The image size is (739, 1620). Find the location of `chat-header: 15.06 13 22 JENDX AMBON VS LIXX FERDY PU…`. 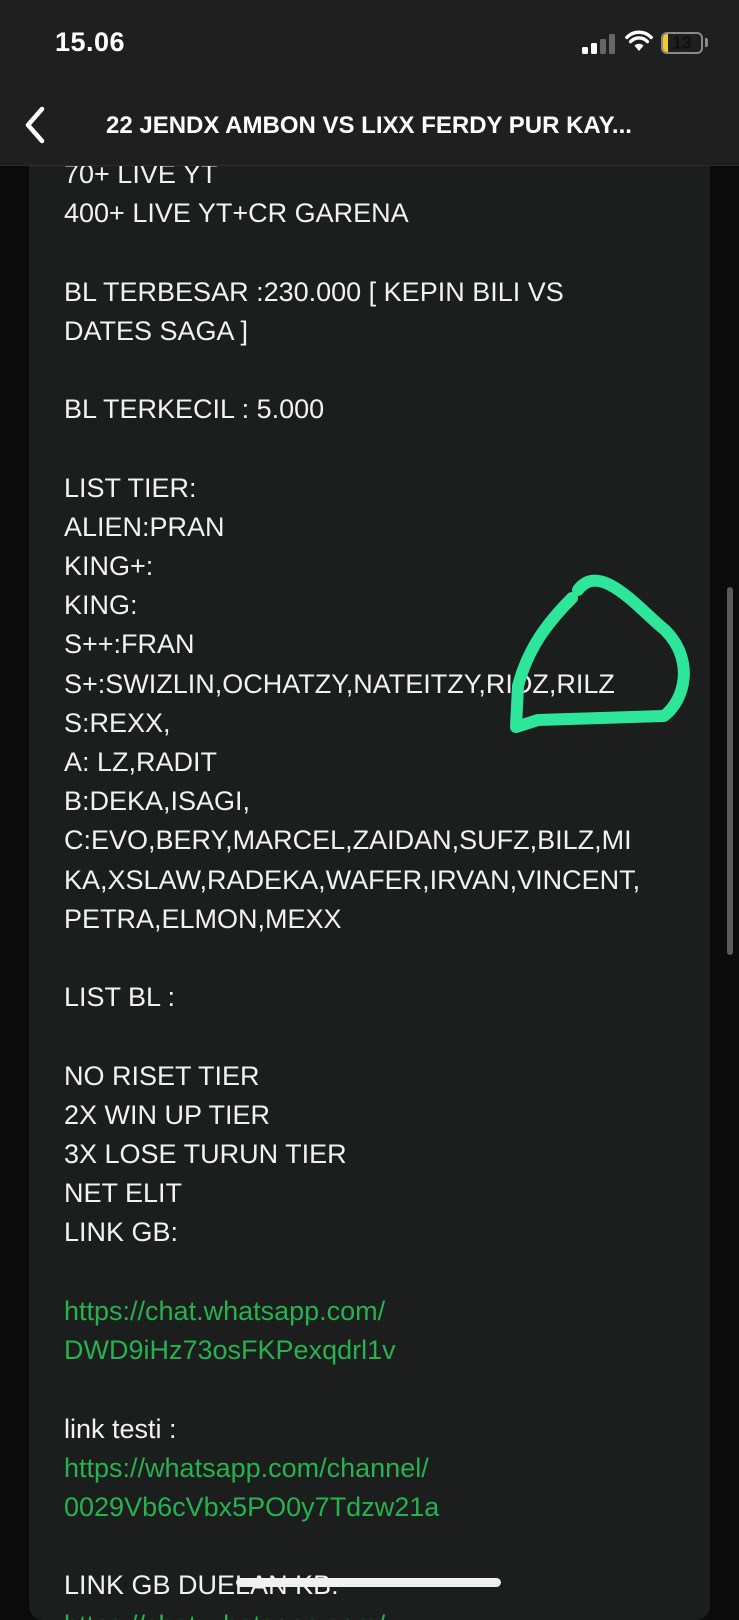

chat-header: 15.06 13 22 JENDX AMBON VS LIXX FERDY PU… is located at coordinates (369, 83).